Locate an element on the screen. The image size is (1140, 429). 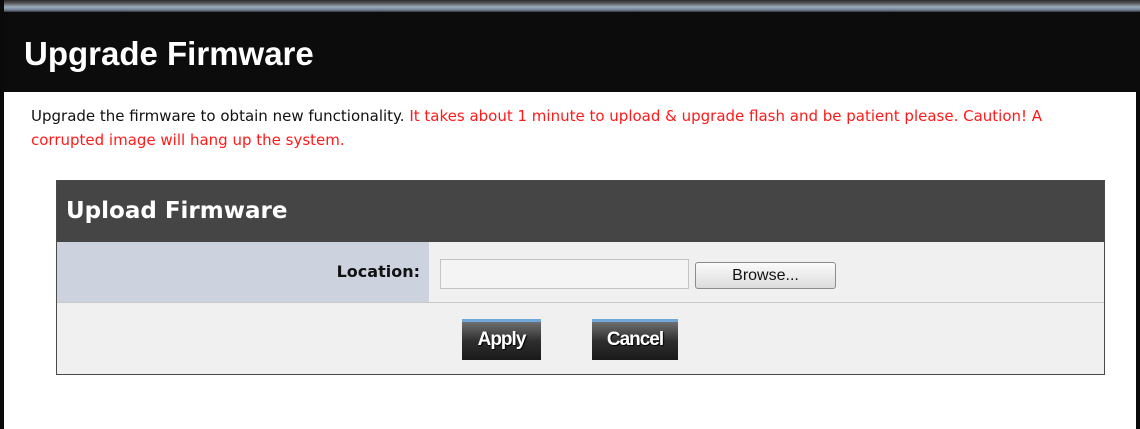
top-gradient-strip is located at coordinates (572, 6).